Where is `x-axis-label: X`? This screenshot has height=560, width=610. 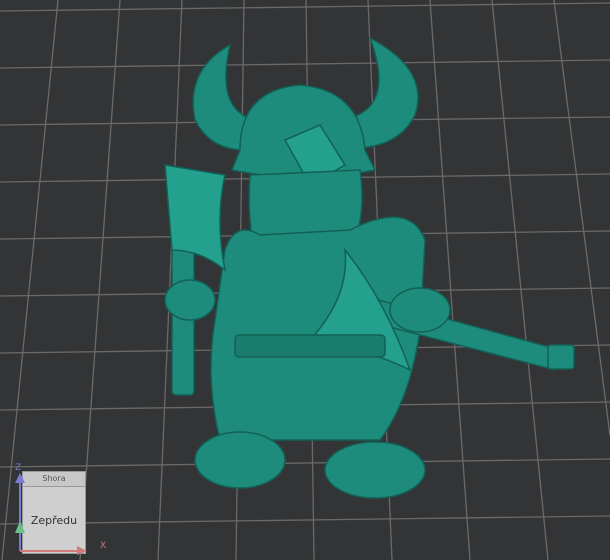 x-axis-label: X is located at coordinates (103, 546).